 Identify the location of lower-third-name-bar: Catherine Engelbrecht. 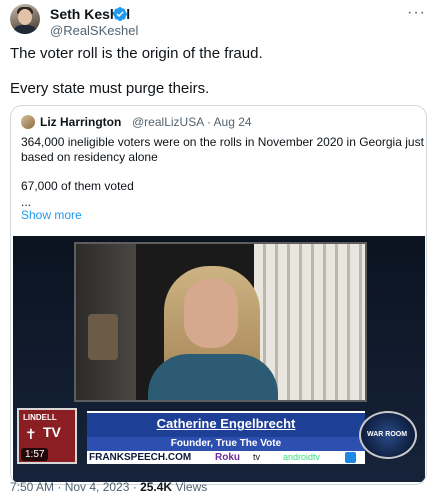
(226, 424).